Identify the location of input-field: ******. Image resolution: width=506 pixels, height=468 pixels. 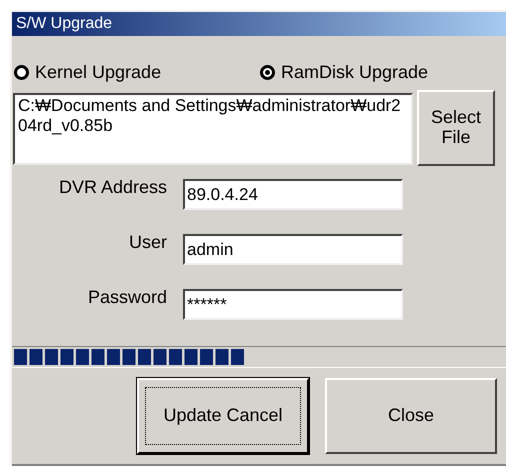
(293, 304).